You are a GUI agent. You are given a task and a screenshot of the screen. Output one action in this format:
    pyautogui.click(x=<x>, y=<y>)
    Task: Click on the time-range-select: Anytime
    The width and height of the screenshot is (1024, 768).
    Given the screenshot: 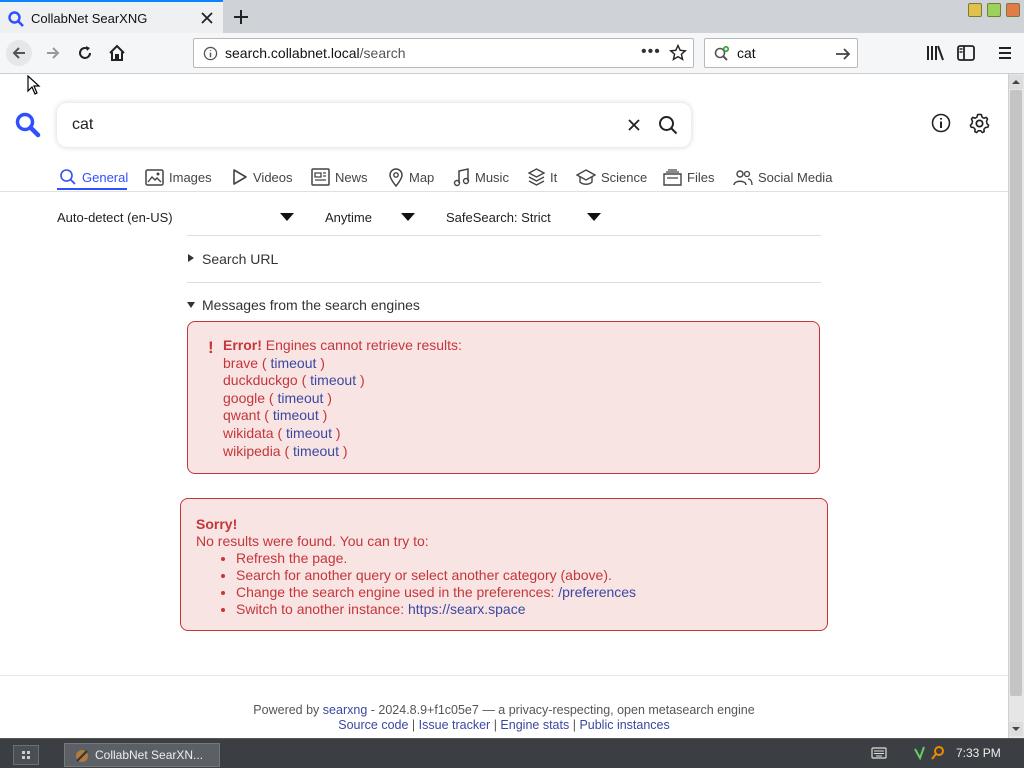 What is the action you would take?
    pyautogui.click(x=348, y=217)
    